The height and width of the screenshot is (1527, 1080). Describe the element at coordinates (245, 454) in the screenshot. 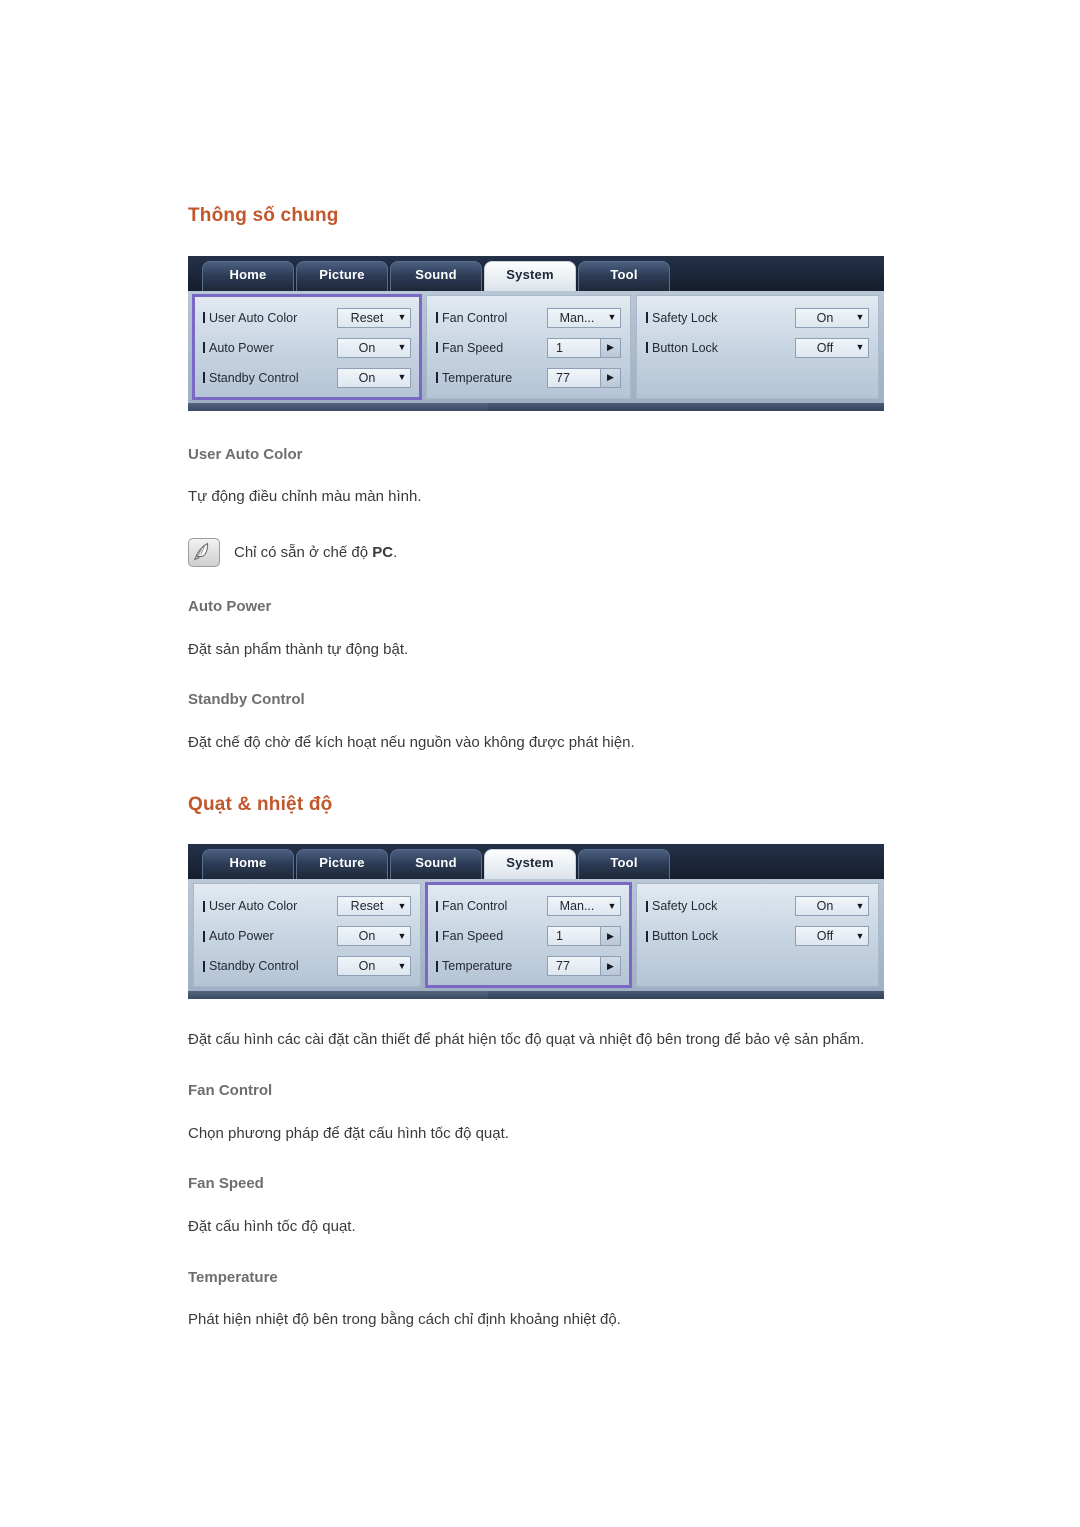

I see `subheading-user-auto-color: User Auto Color` at that location.